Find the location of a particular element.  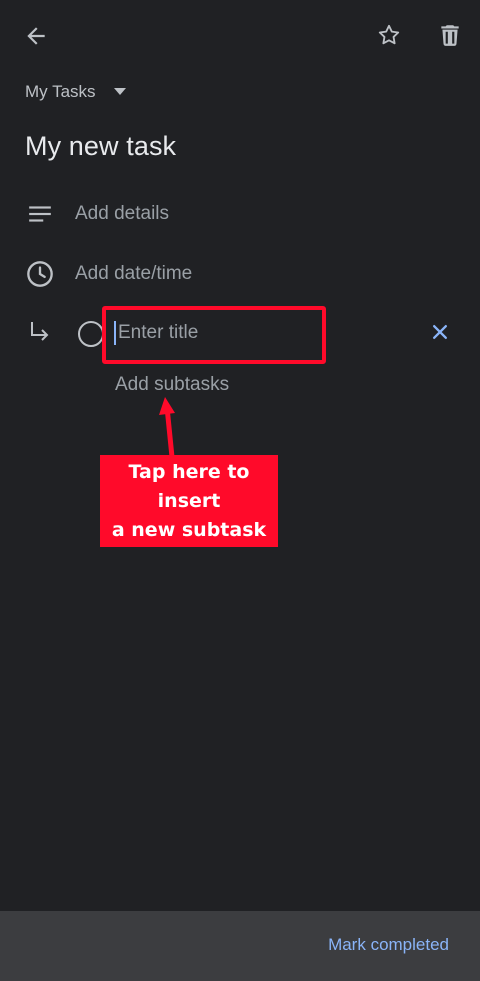

add-datetime-label: Add date/time is located at coordinates (134, 273).